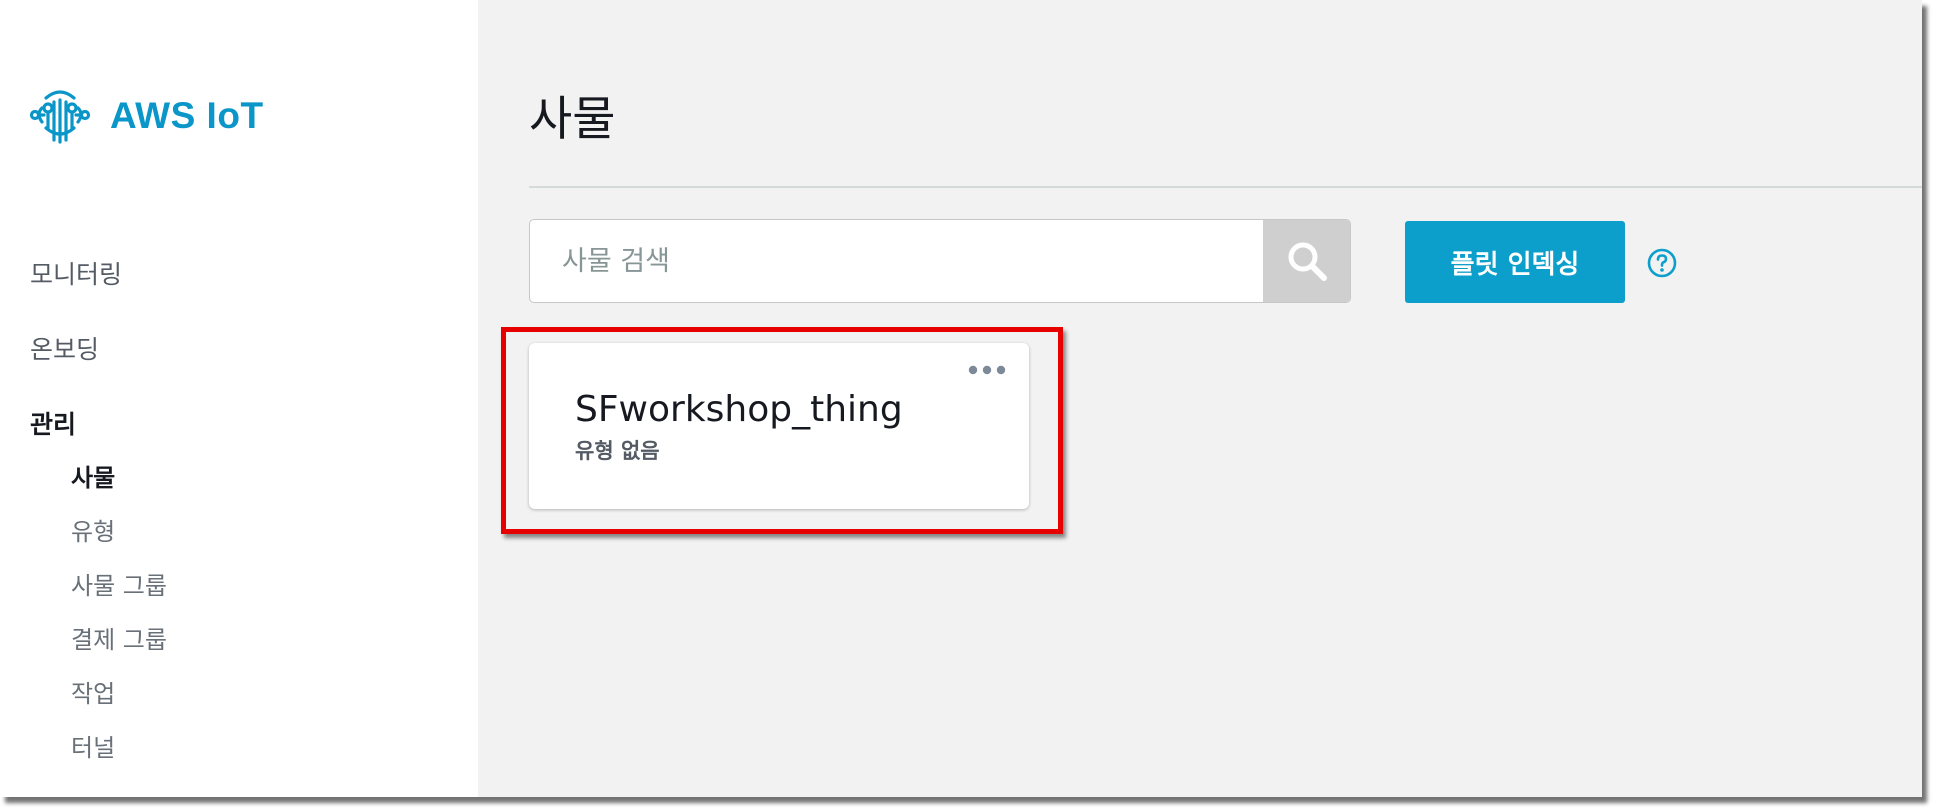  What do you see at coordinates (93, 529) in the screenshot?
I see `sidebar-item-types: 유형` at bounding box center [93, 529].